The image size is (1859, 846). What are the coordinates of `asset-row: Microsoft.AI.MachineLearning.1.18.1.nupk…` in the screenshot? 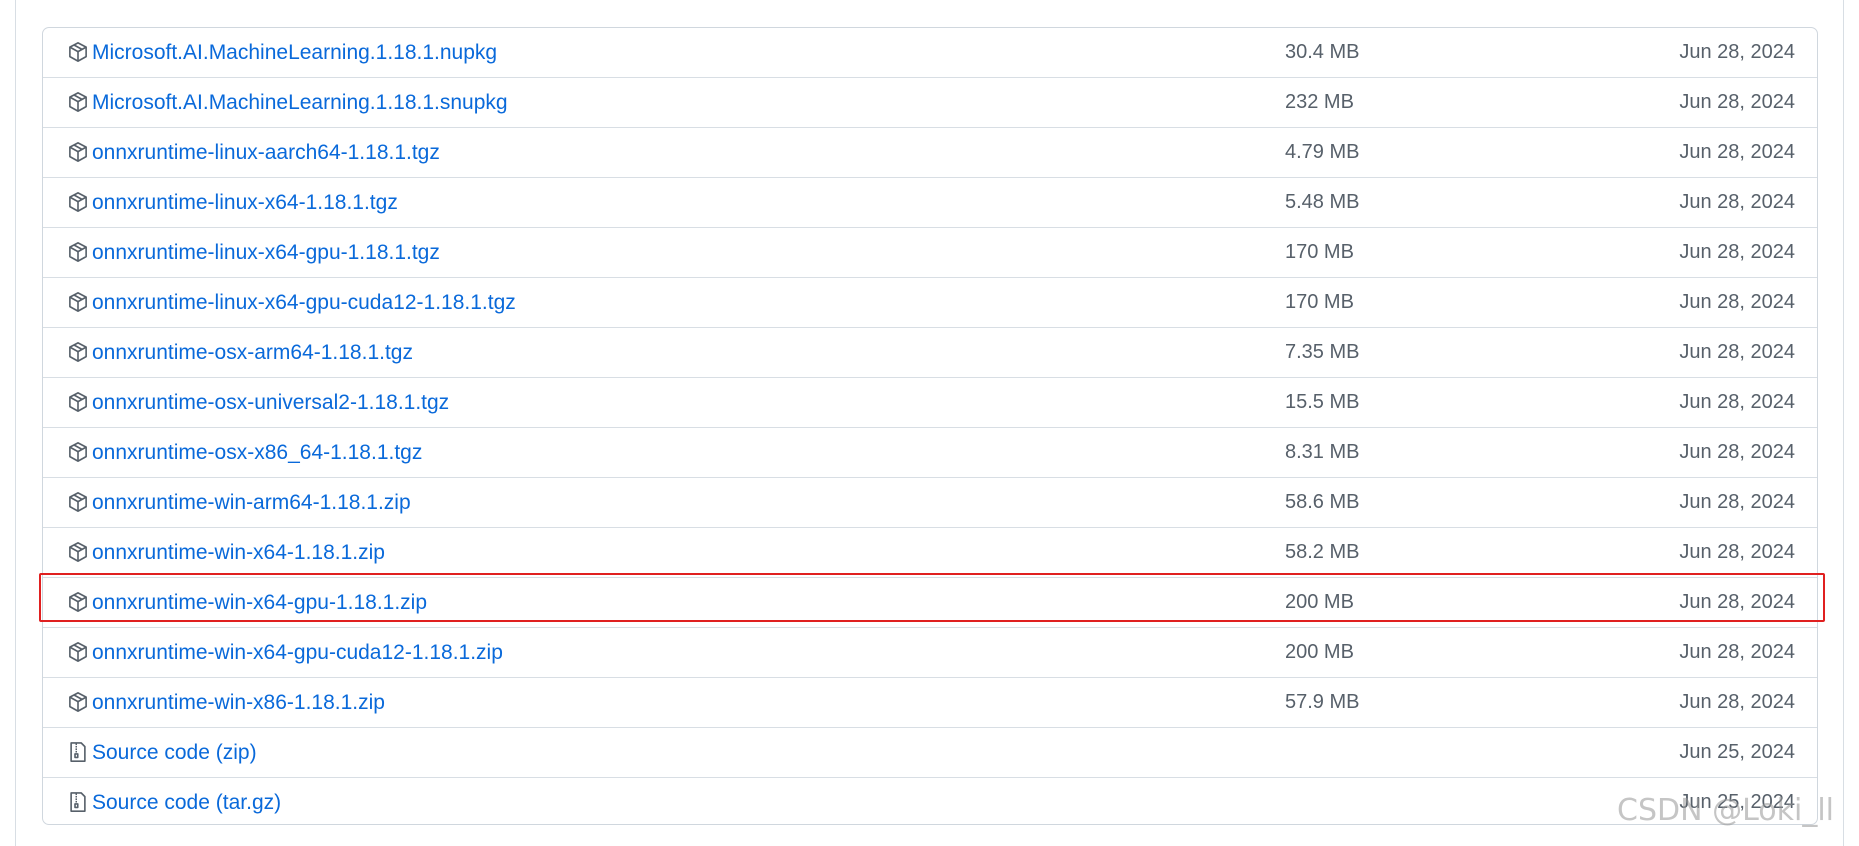 It's located at (930, 53).